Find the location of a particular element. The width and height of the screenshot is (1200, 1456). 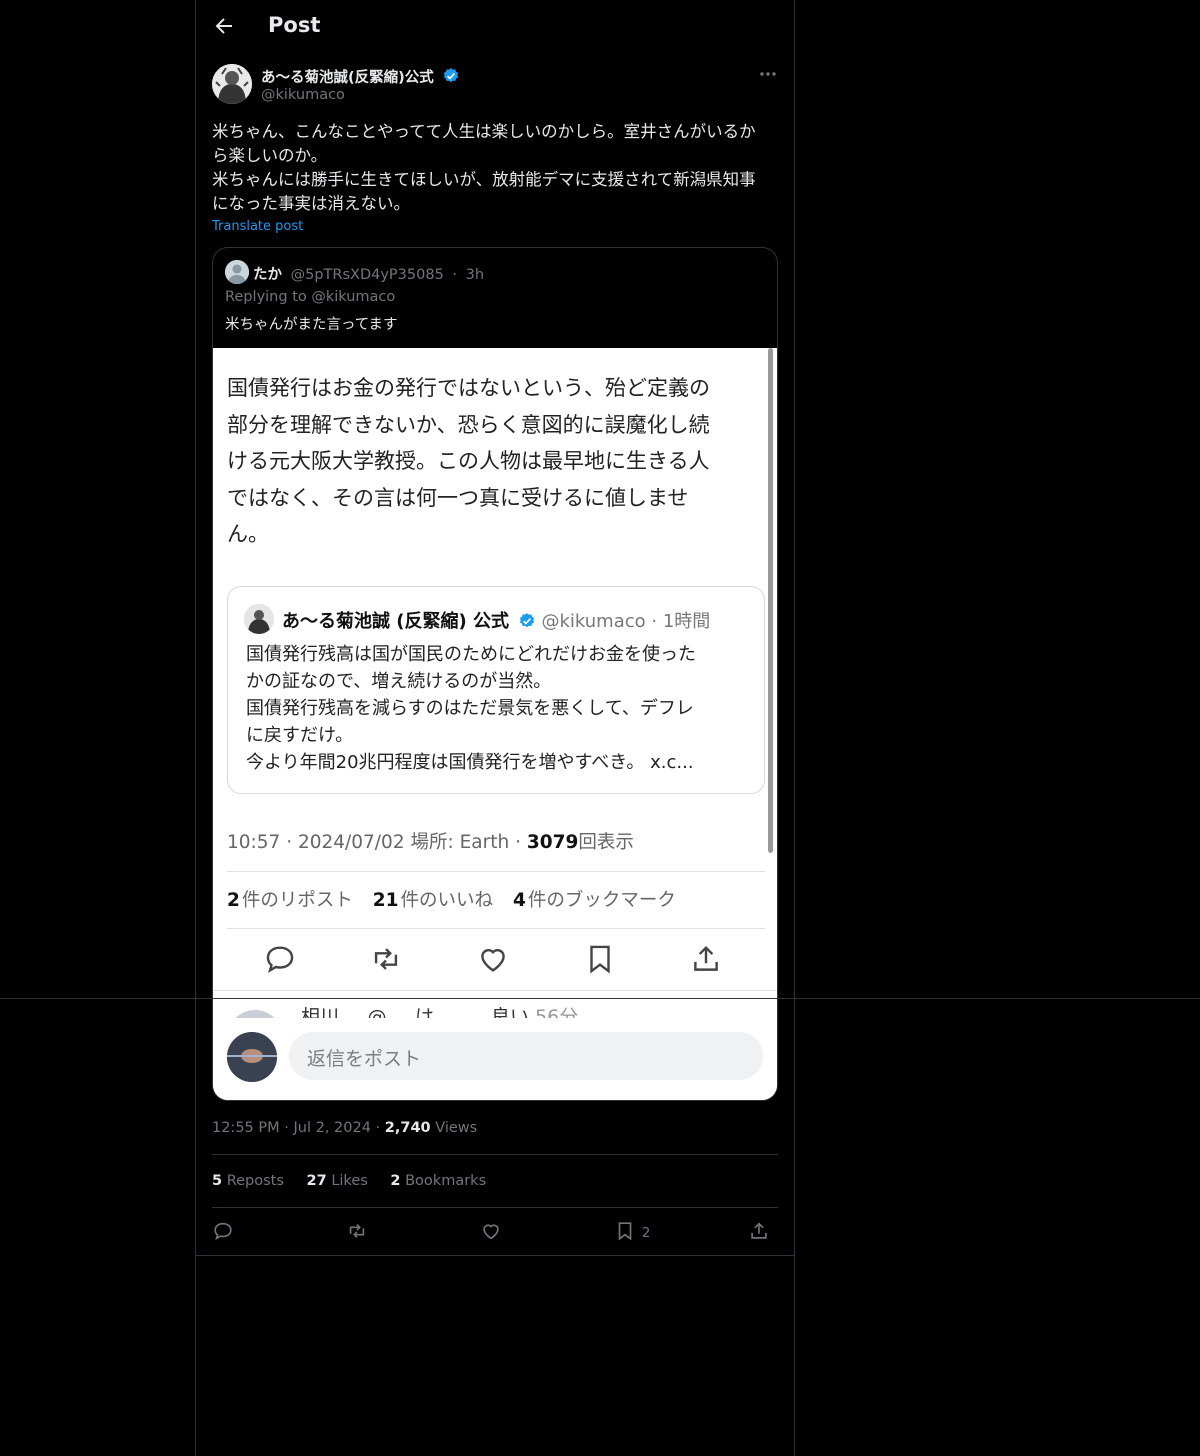

quote-header: たか @5pTRsXD4yP35085 · 3h is located at coordinates (368, 273).